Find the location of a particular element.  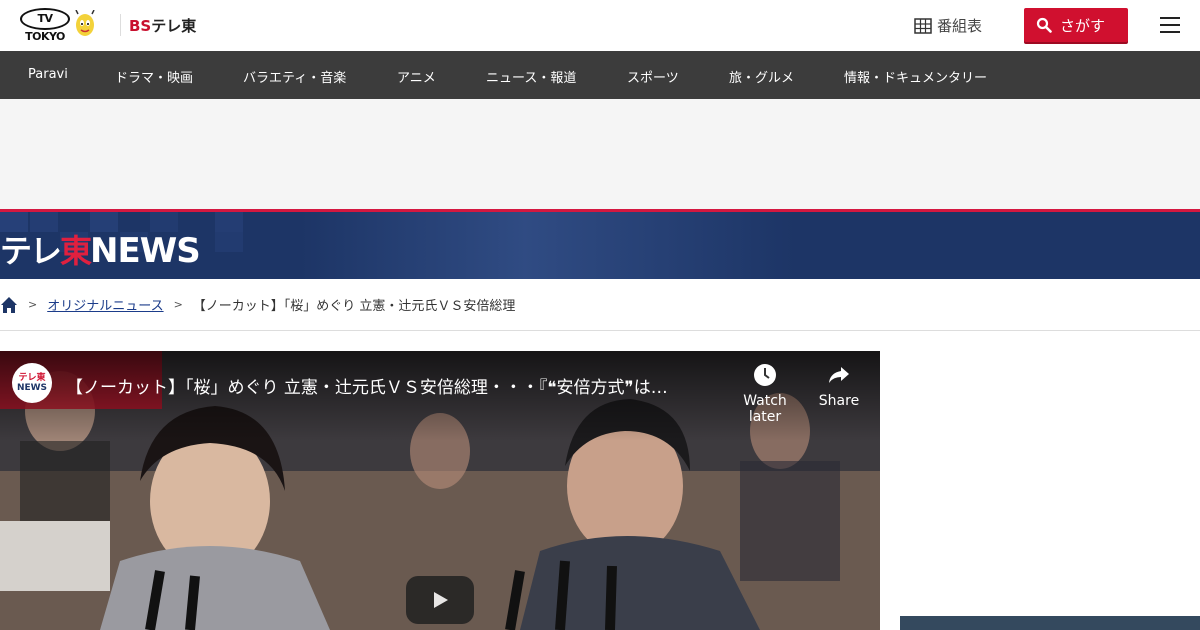

nav-item-drama: ドラマ・映画 is located at coordinates (154, 76).